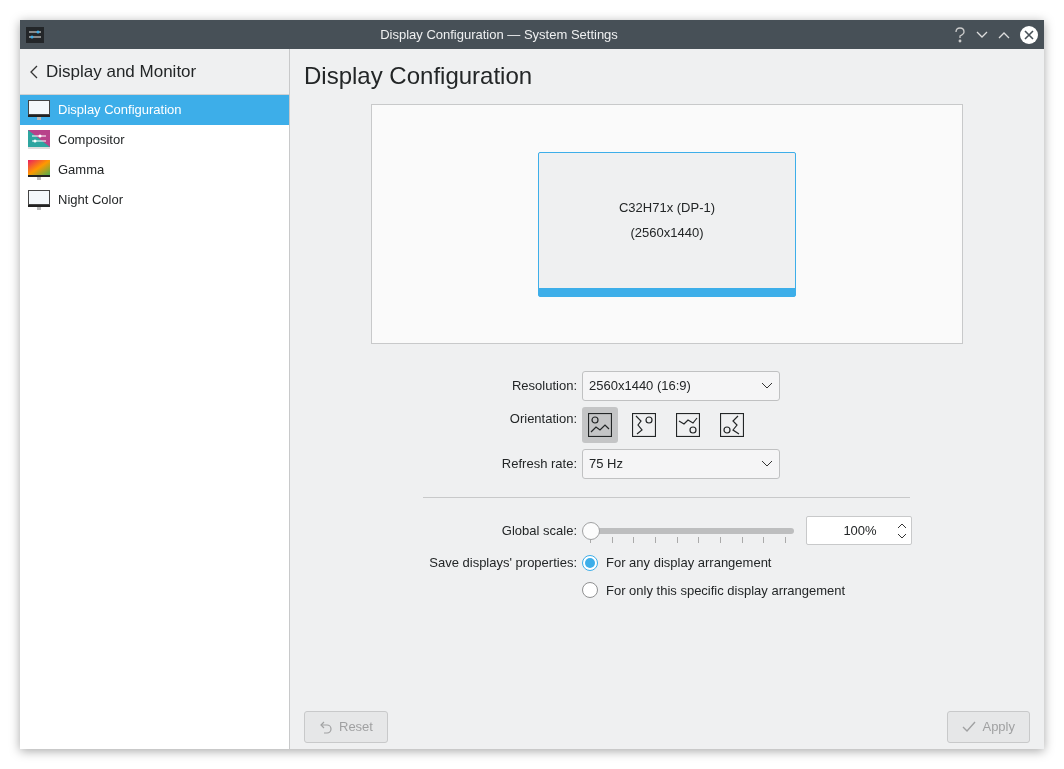  I want to click on sidebar-item: Gamma, so click(154, 170).